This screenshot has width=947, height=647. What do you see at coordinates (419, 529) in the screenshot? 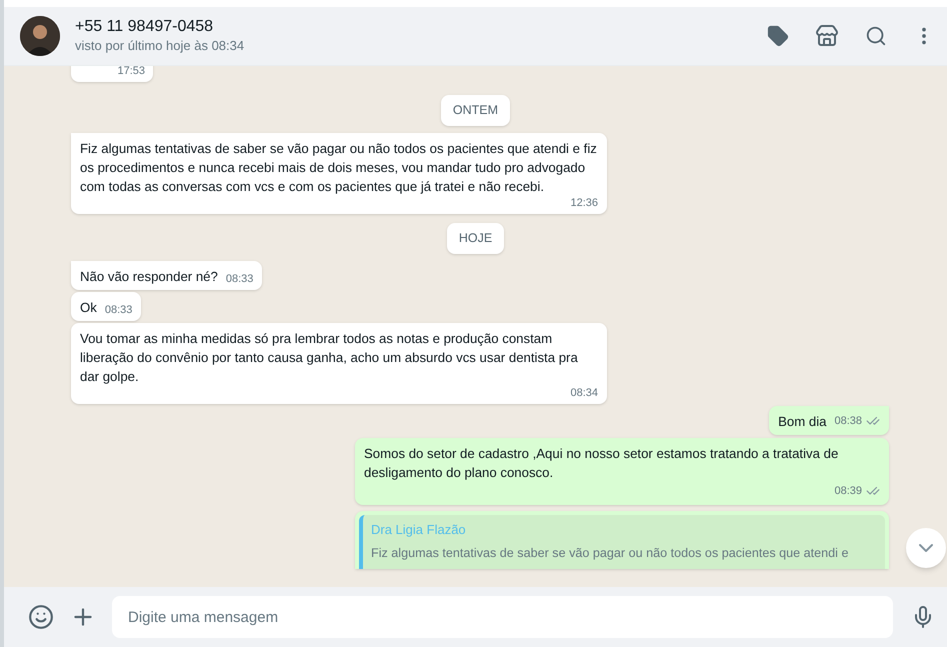
I see `quote-author: Dra Ligia Flazão` at bounding box center [419, 529].